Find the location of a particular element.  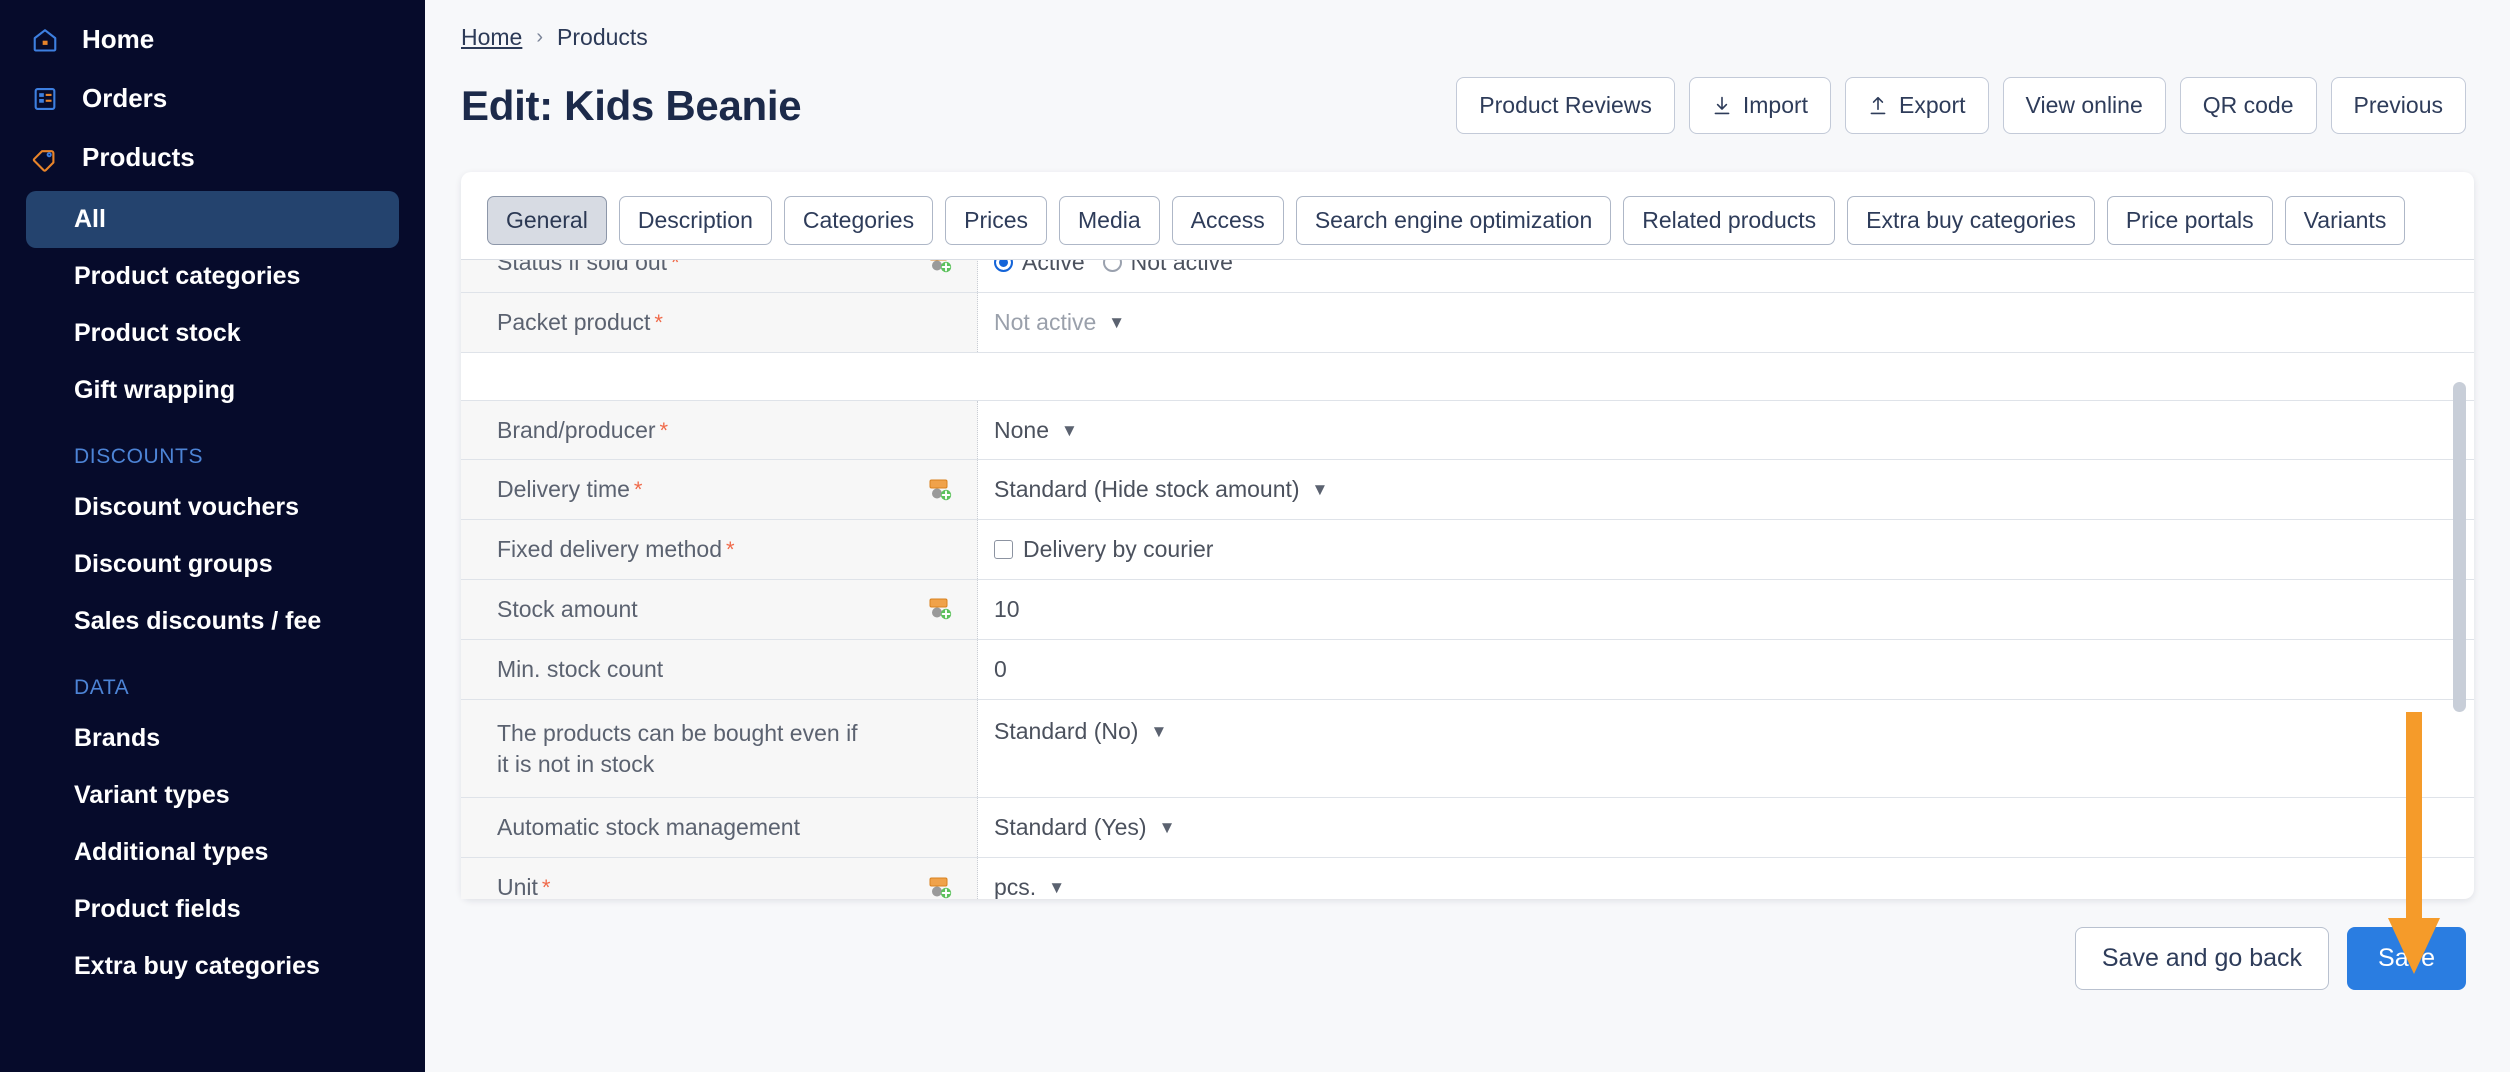

qr-code-button: QR code is located at coordinates (2248, 105).